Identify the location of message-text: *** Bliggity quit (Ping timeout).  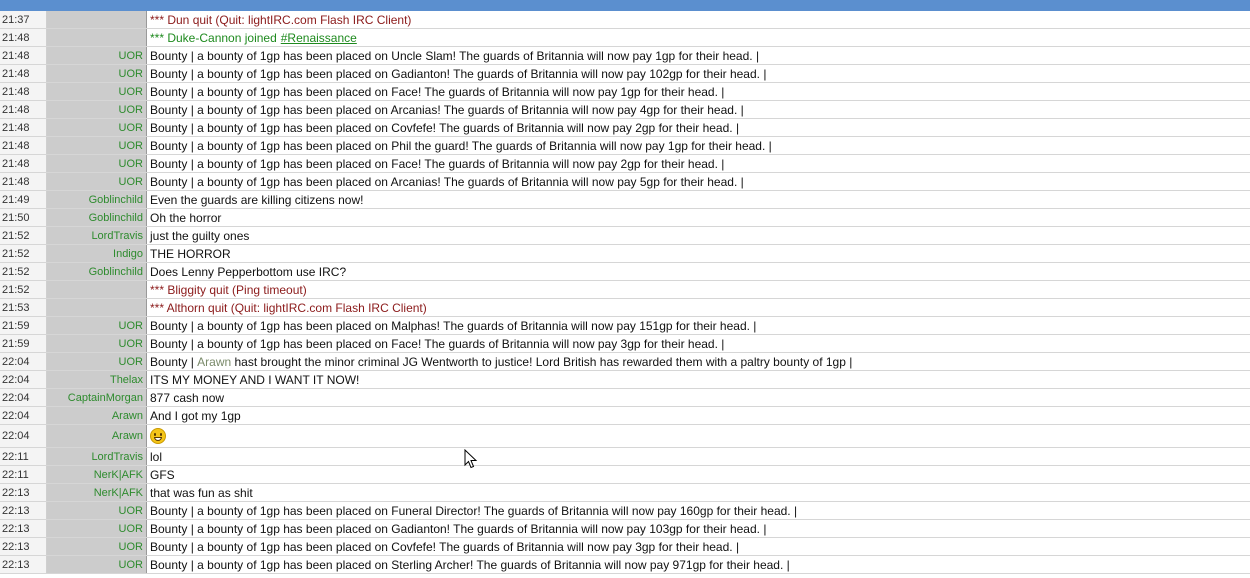
(698, 289).